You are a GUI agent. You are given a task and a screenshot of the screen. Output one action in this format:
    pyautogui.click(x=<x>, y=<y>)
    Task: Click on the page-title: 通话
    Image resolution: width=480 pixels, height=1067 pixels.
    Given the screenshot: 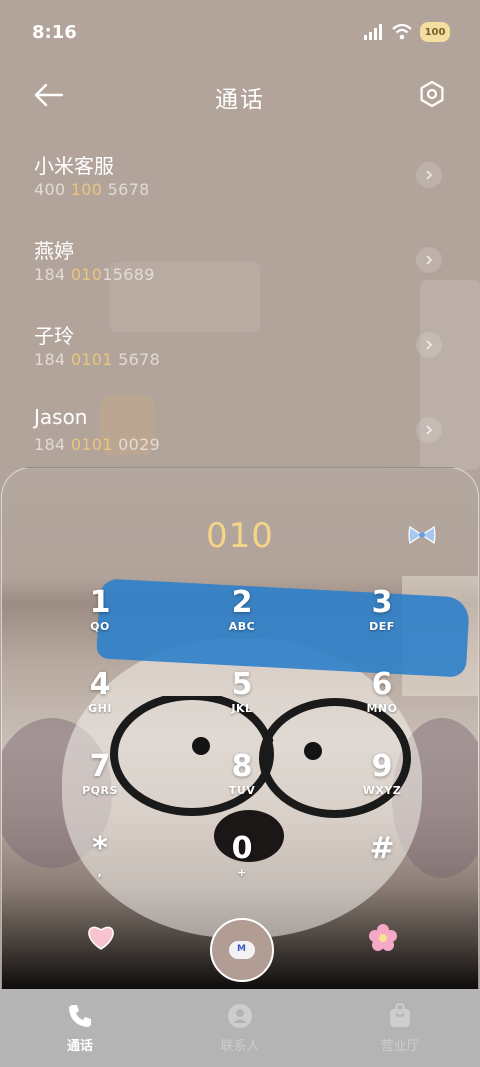 What is the action you would take?
    pyautogui.click(x=240, y=100)
    